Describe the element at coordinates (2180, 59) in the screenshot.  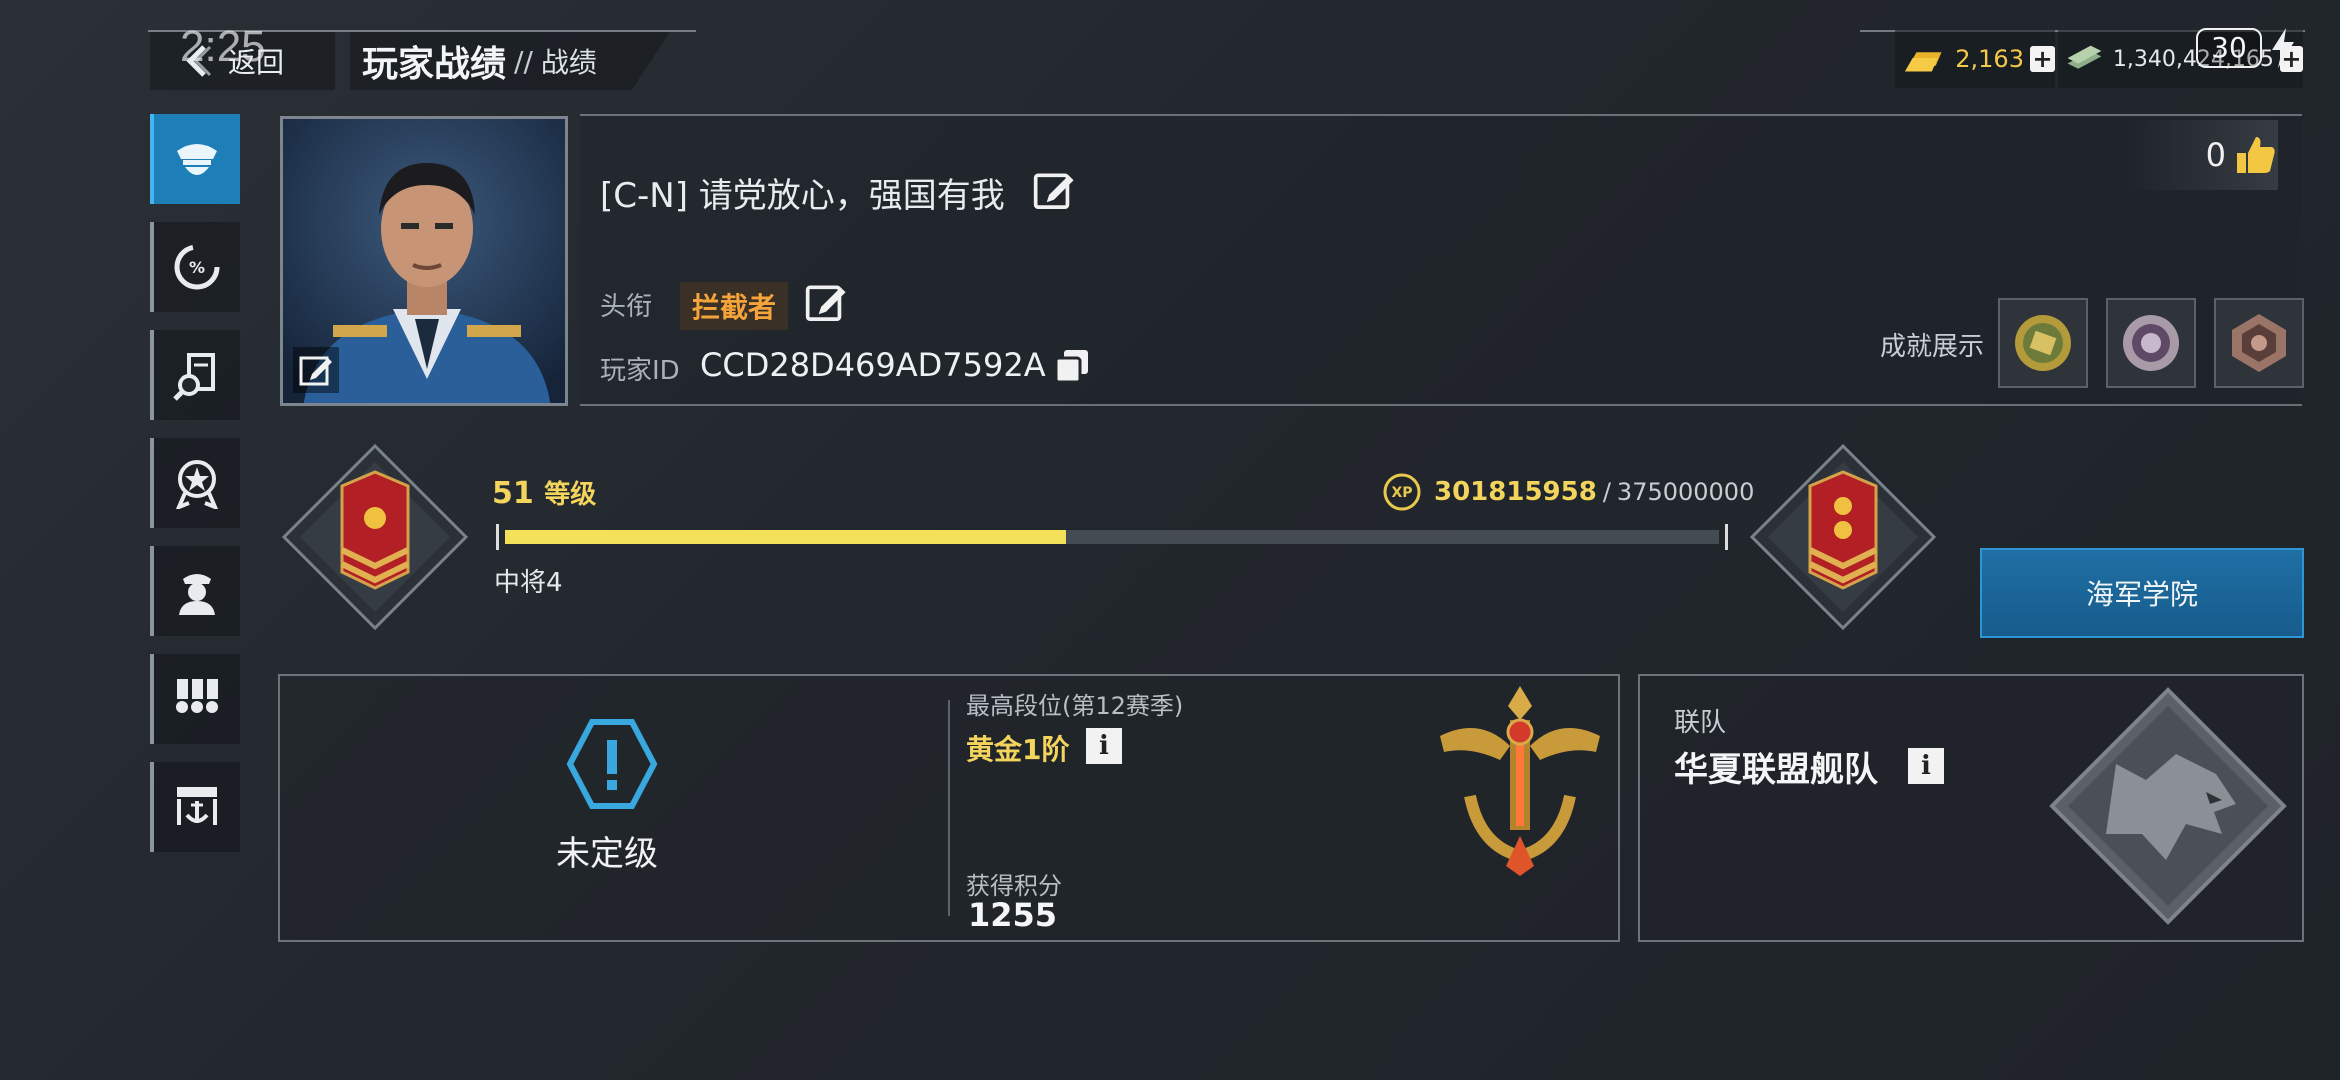
I see `cash-resource: 1,340,424,165 +` at that location.